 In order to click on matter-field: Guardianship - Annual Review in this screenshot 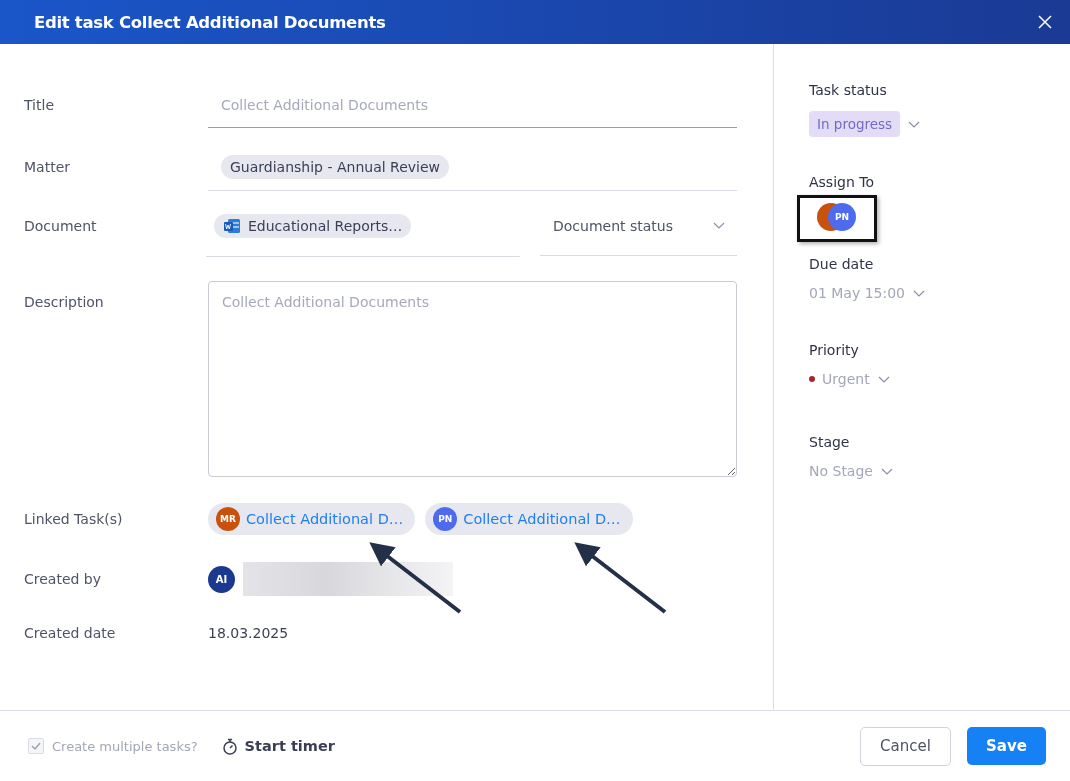, I will do `click(472, 167)`.